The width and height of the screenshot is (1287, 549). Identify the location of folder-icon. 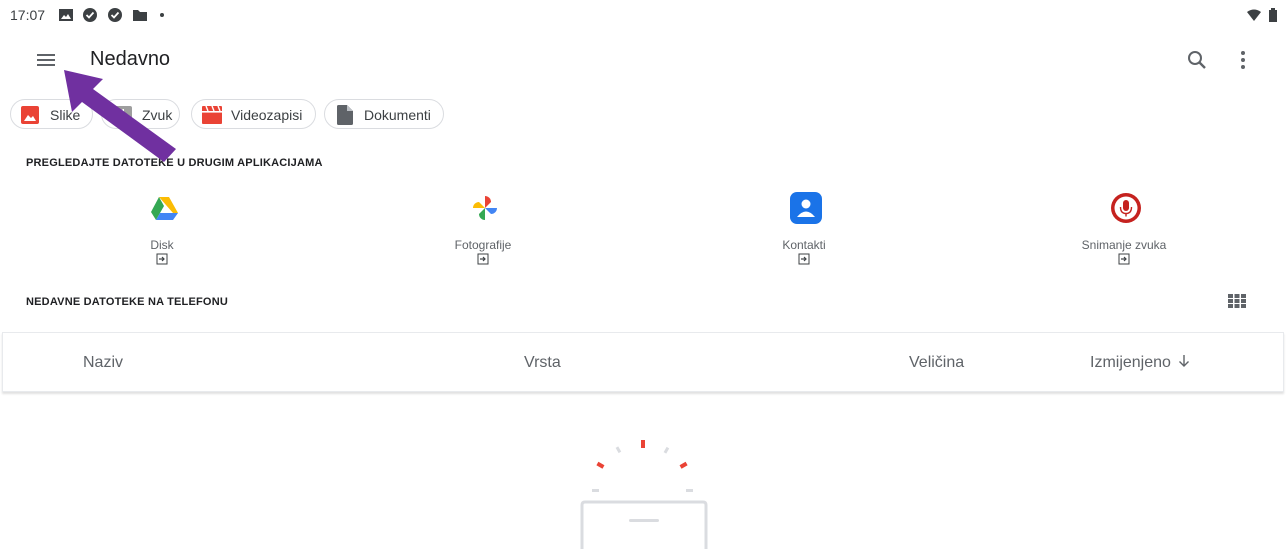
(140, 15).